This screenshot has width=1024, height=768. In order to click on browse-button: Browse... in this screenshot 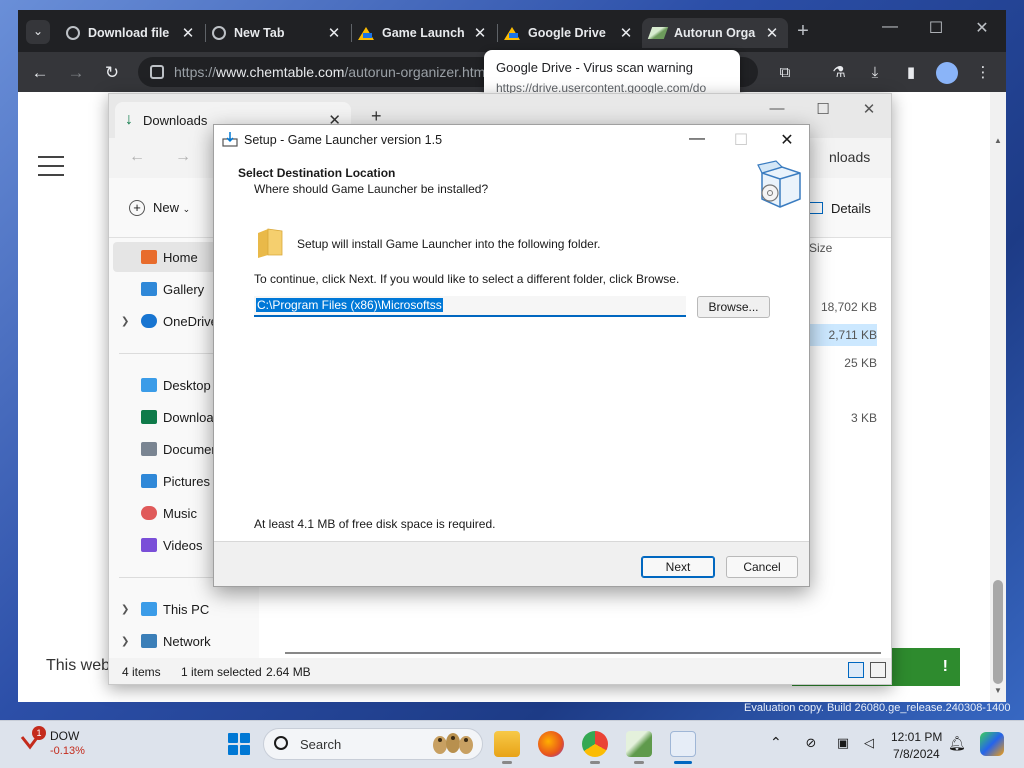, I will do `click(733, 307)`.